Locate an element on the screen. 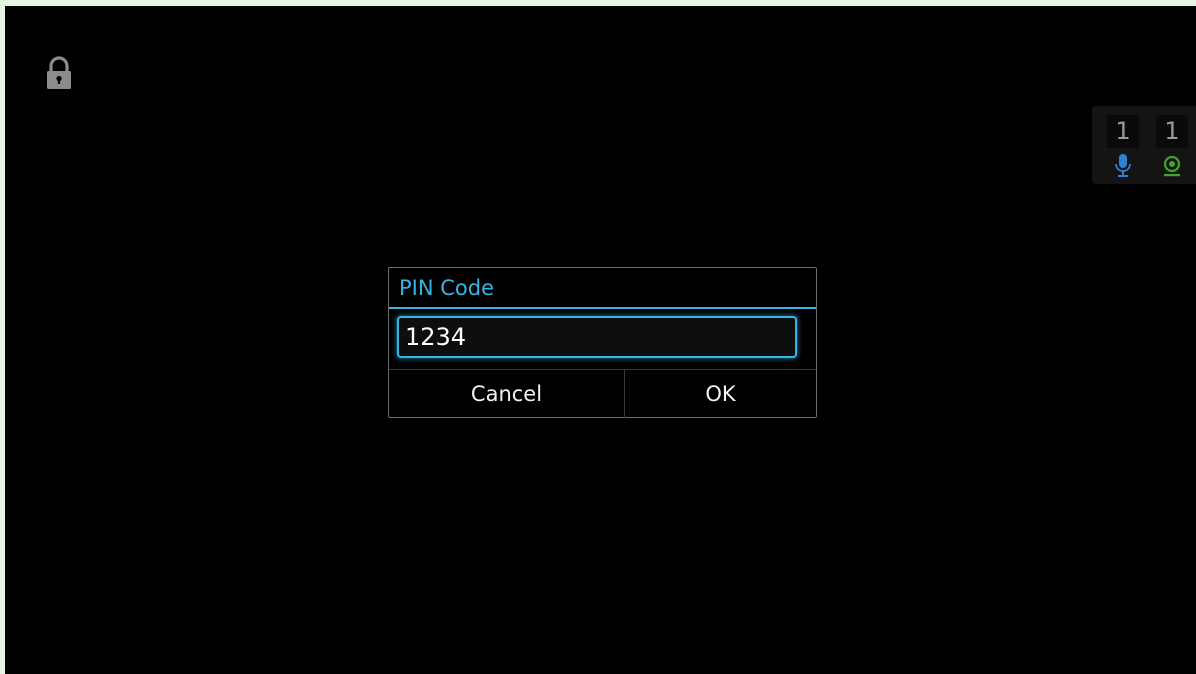  microphone-icon is located at coordinates (1123, 165).